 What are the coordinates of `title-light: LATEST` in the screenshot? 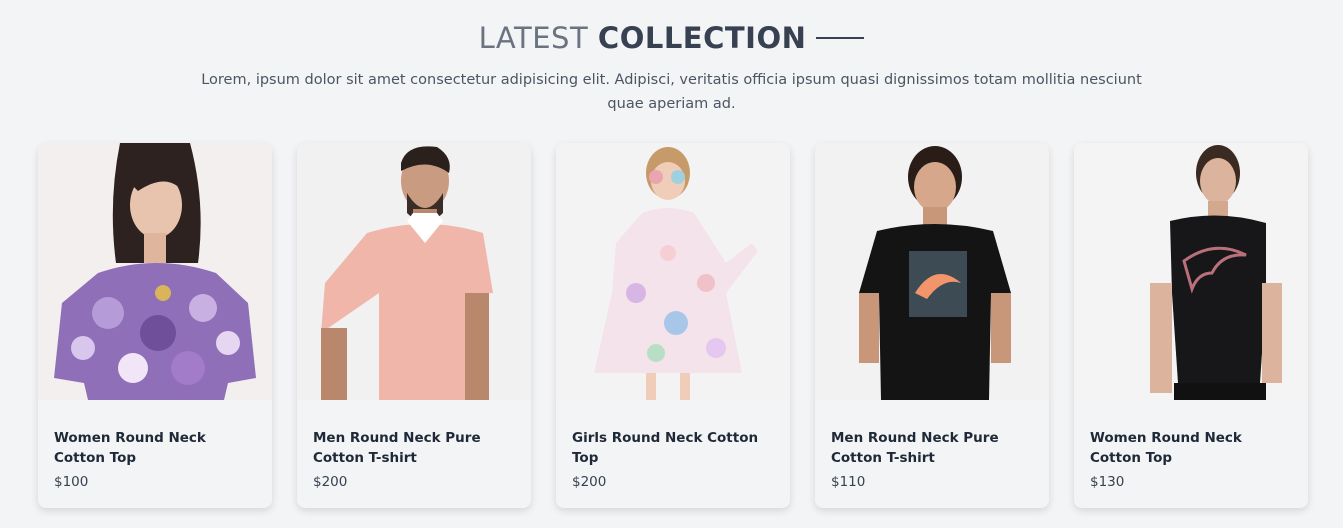 It's located at (533, 38).